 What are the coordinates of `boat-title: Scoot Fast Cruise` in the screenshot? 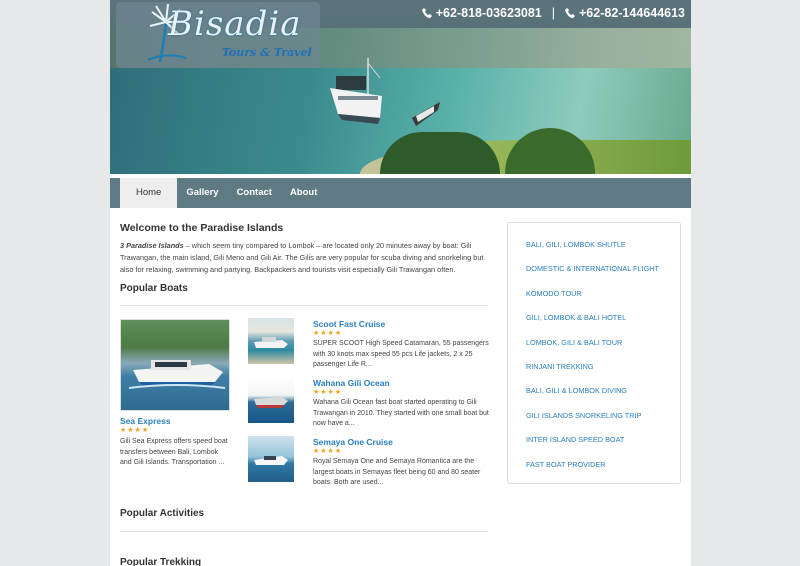 It's located at (401, 324).